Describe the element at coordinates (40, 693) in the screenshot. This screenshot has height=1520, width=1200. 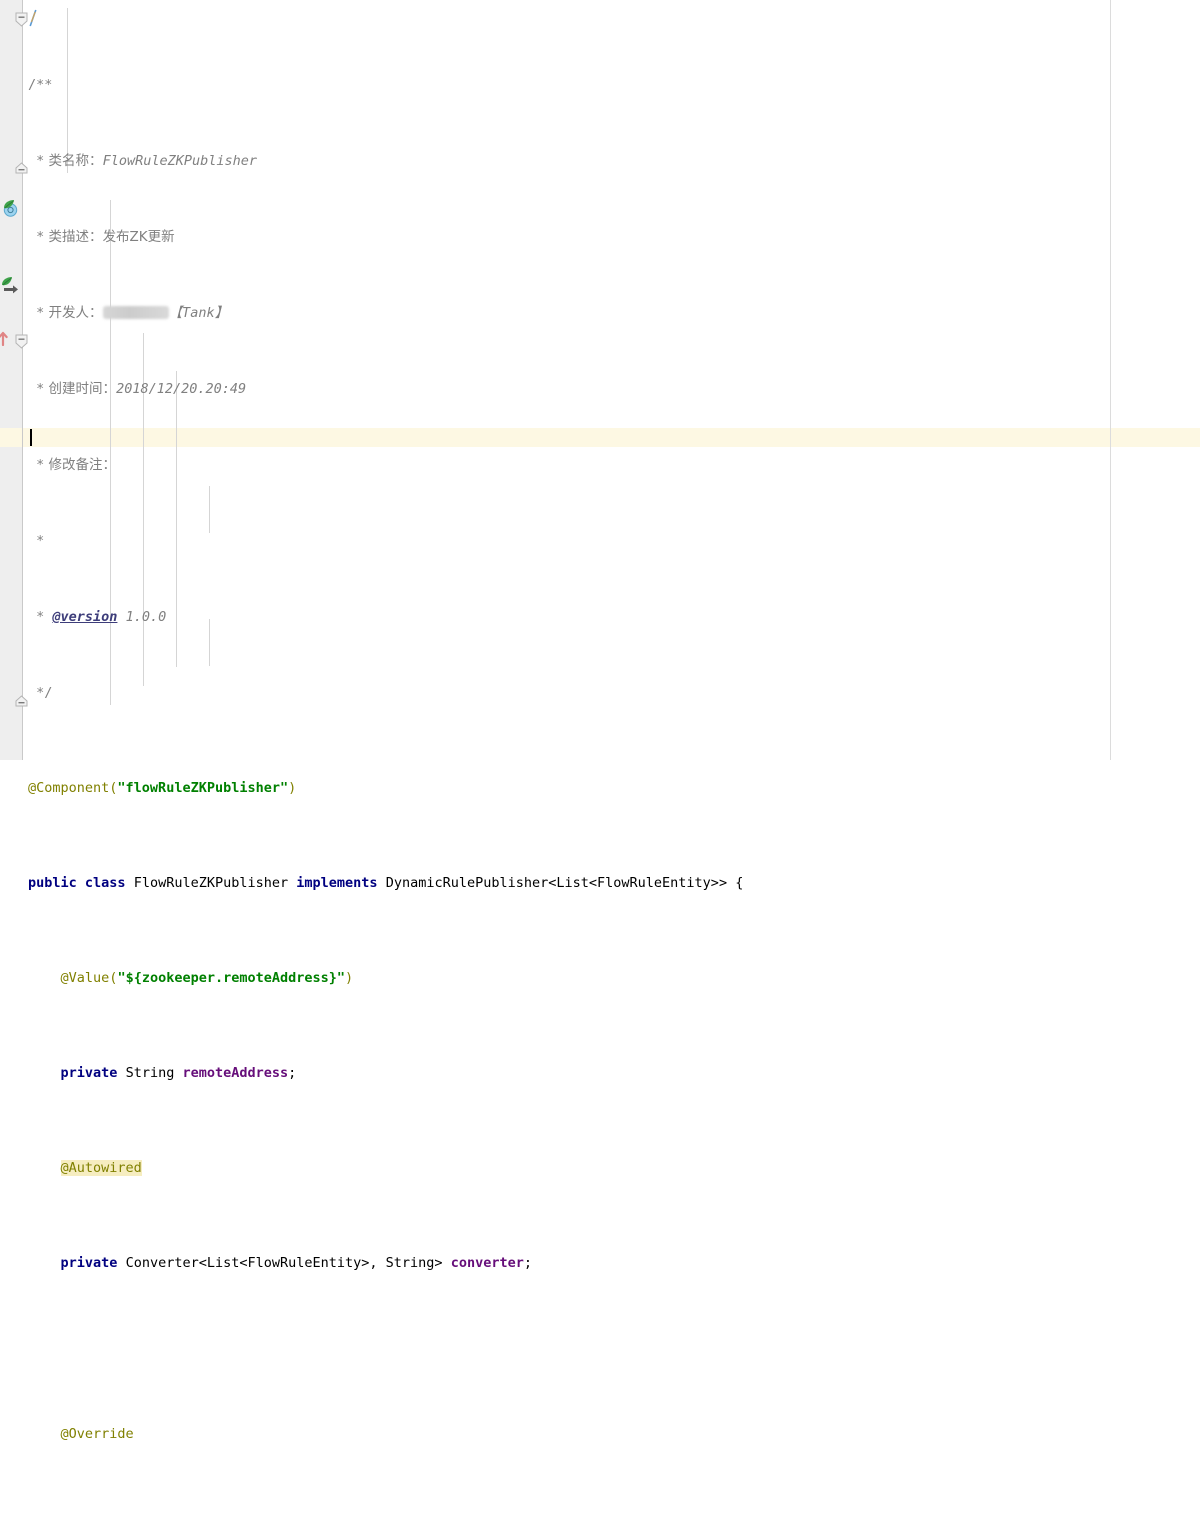
I see `javadoc-close: */` at that location.